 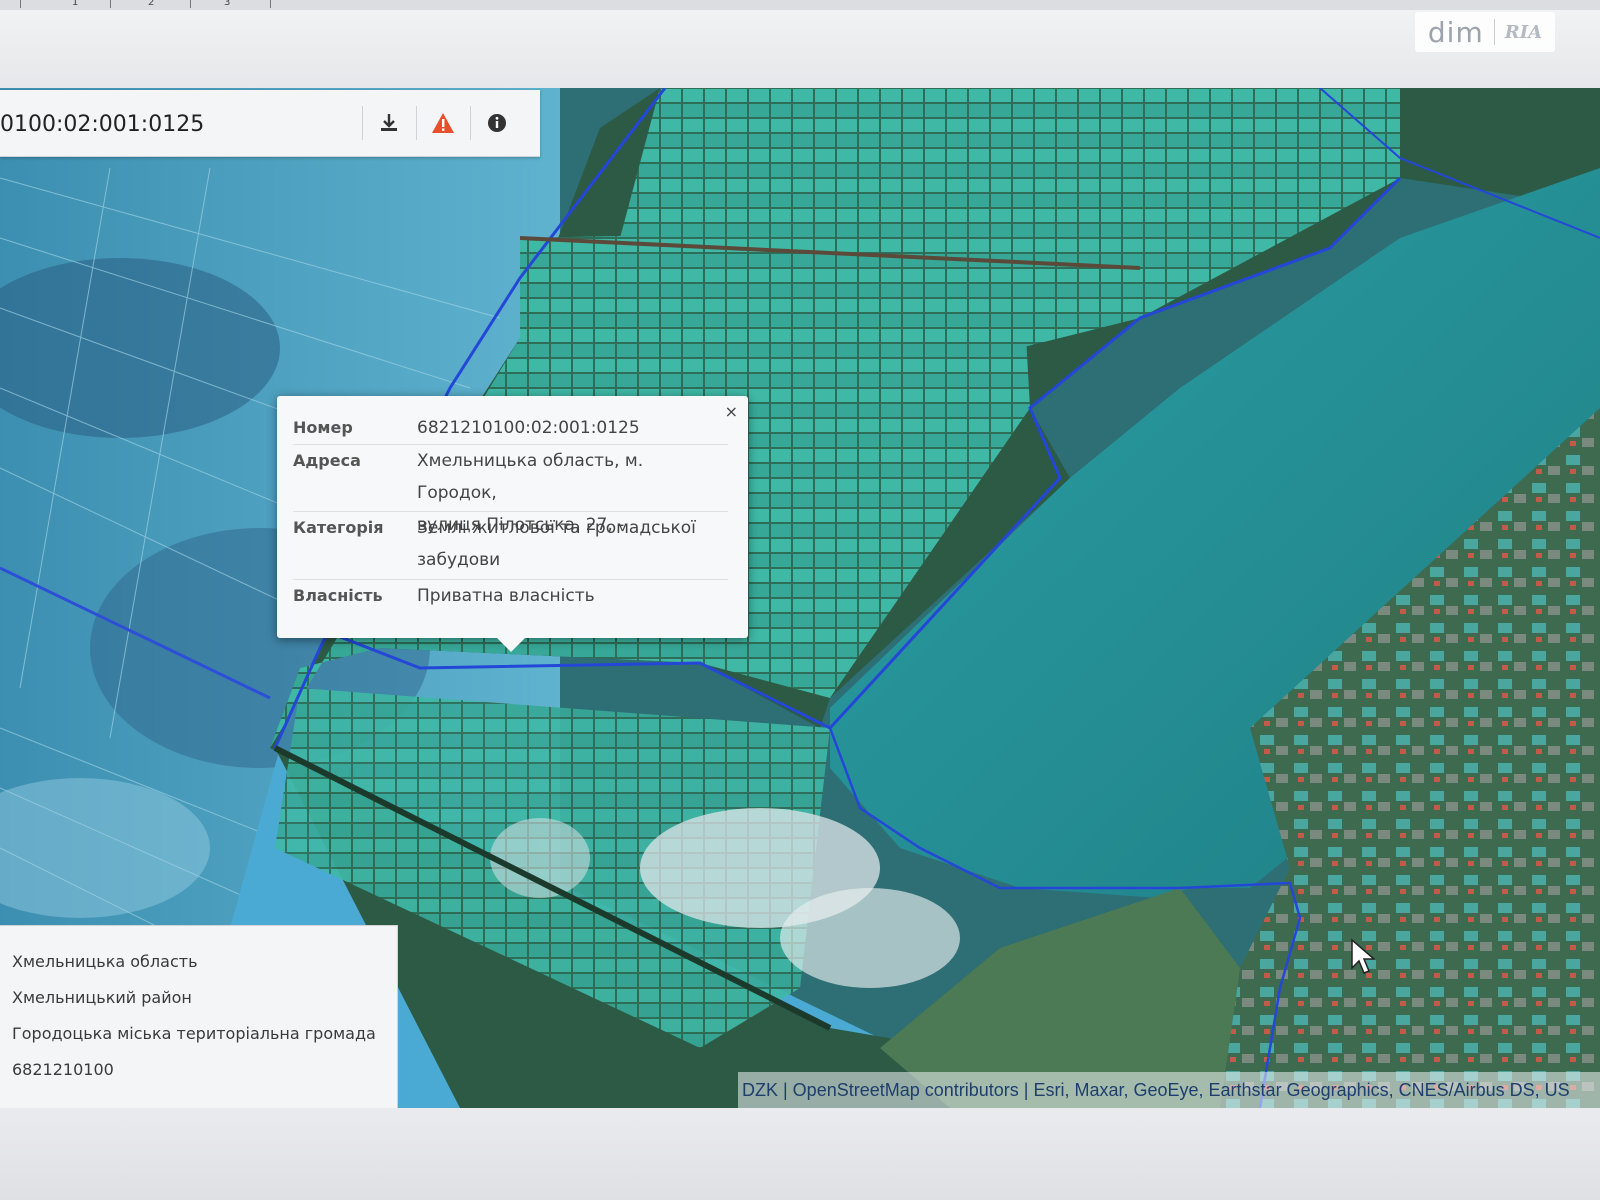 I want to click on popup-row-number: Номер 6821210100:02:001:0125, so click(x=510, y=428).